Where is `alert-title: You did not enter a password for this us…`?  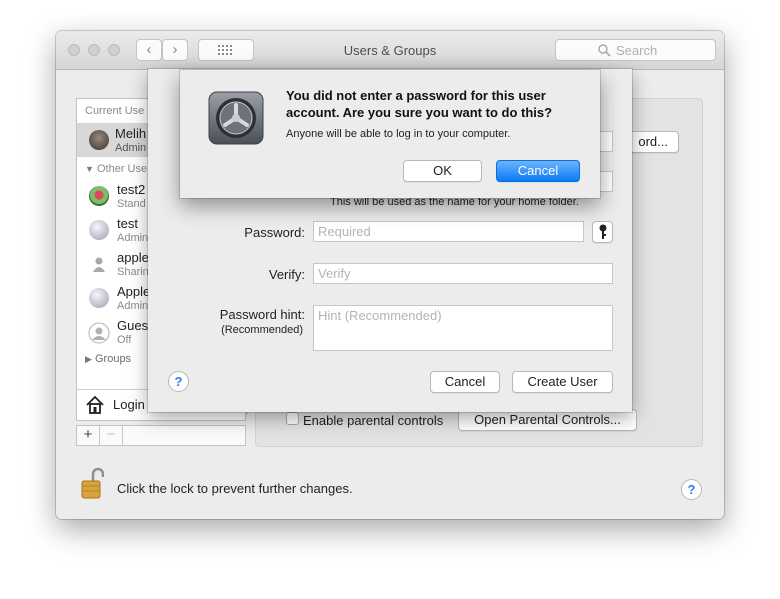 alert-title: You did not enter a password for this us… is located at coordinates (419, 104).